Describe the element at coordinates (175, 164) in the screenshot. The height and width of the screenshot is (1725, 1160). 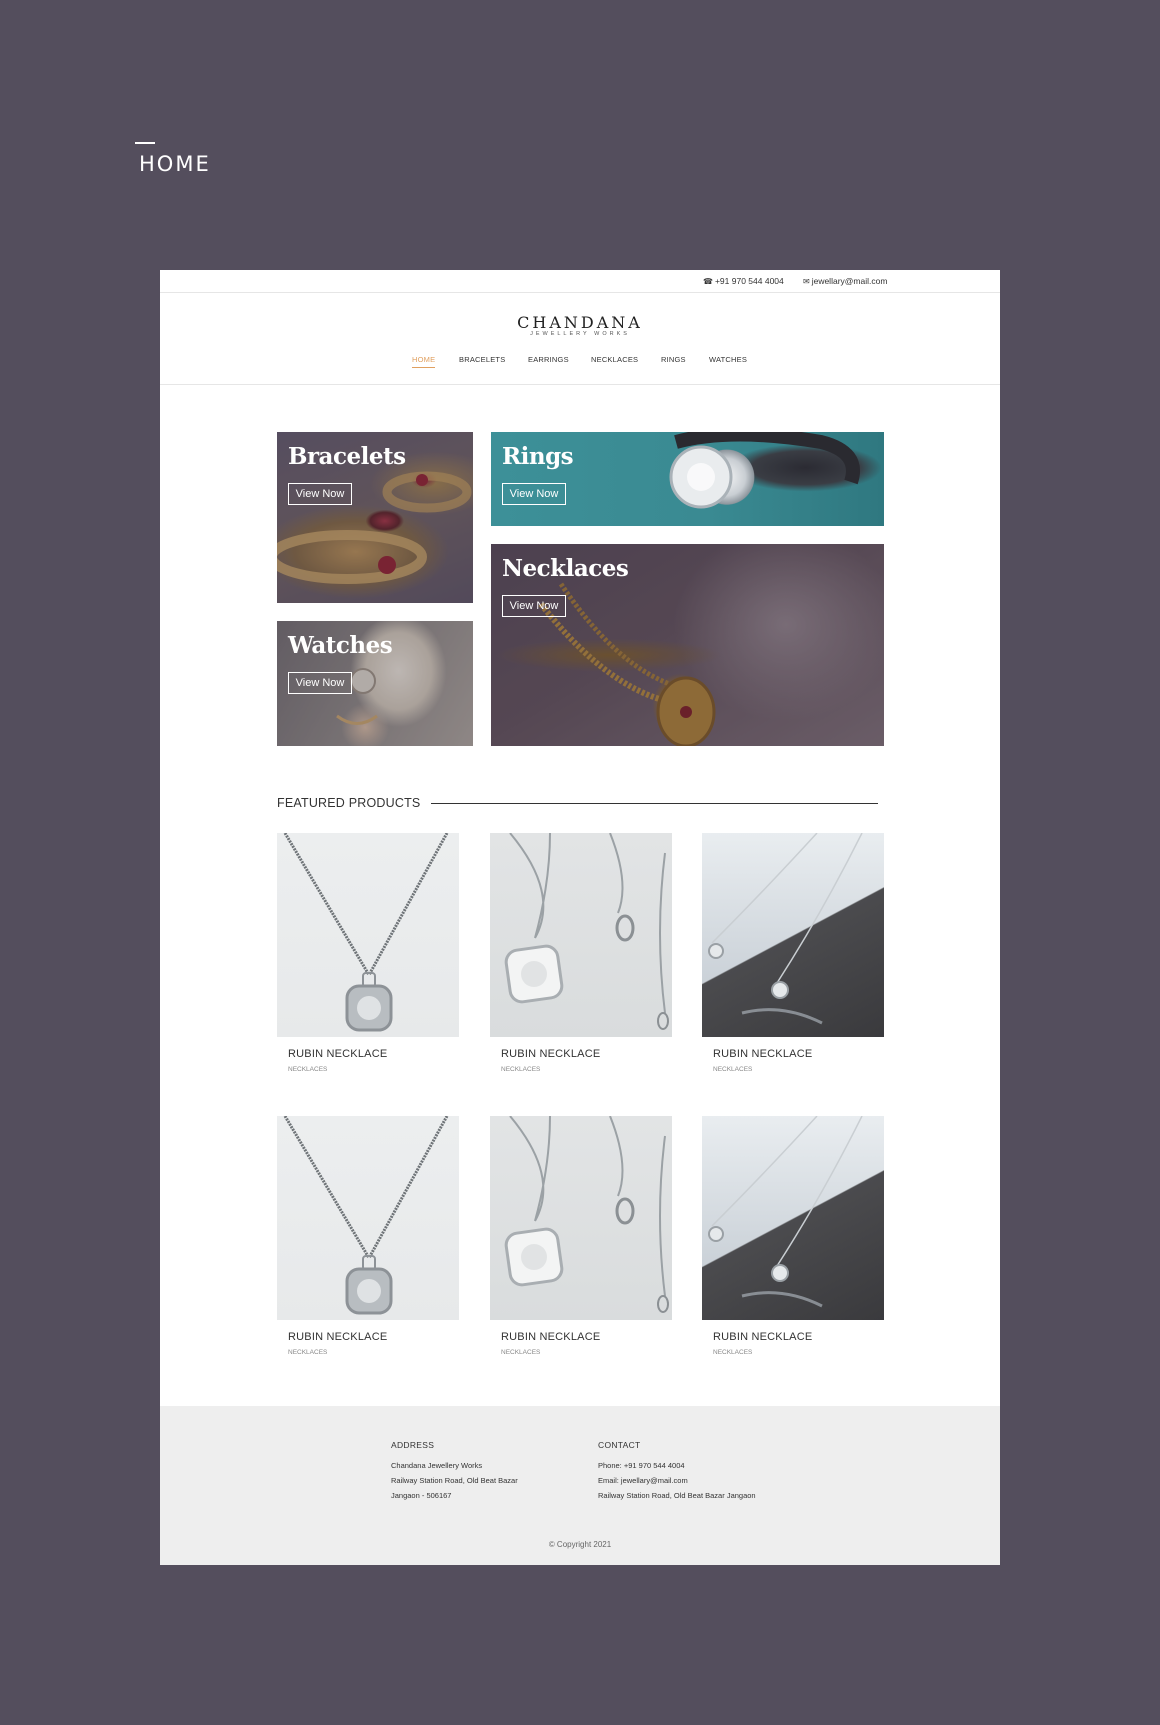
I see `page-label-text: HOME` at that location.